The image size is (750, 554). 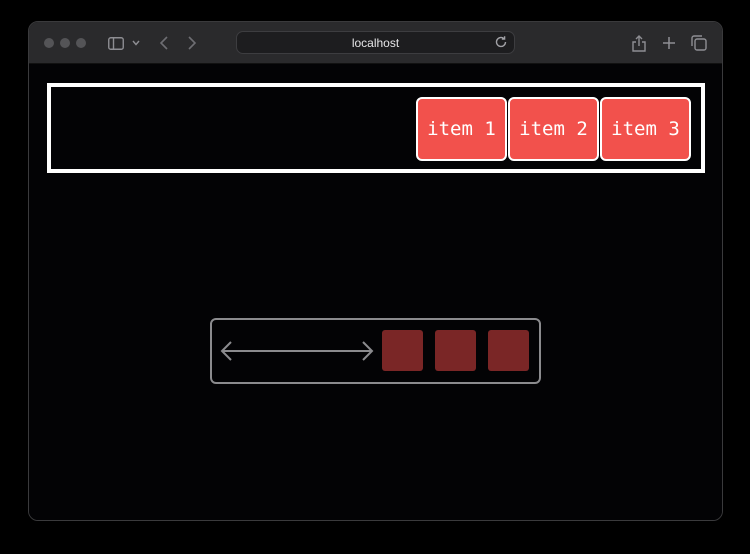 What do you see at coordinates (116, 43) in the screenshot?
I see `sidebar-icon` at bounding box center [116, 43].